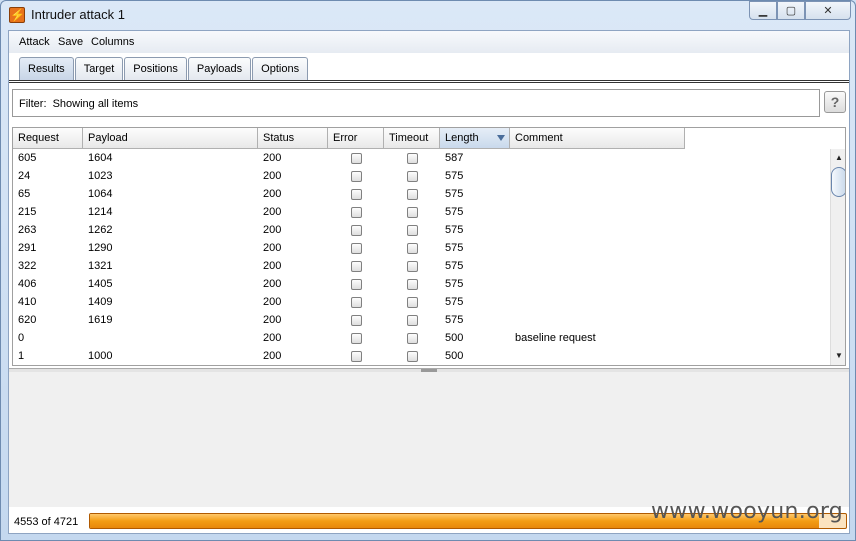 This screenshot has width=856, height=541. Describe the element at coordinates (70, 42) in the screenshot. I see `menu-save: Save` at that location.